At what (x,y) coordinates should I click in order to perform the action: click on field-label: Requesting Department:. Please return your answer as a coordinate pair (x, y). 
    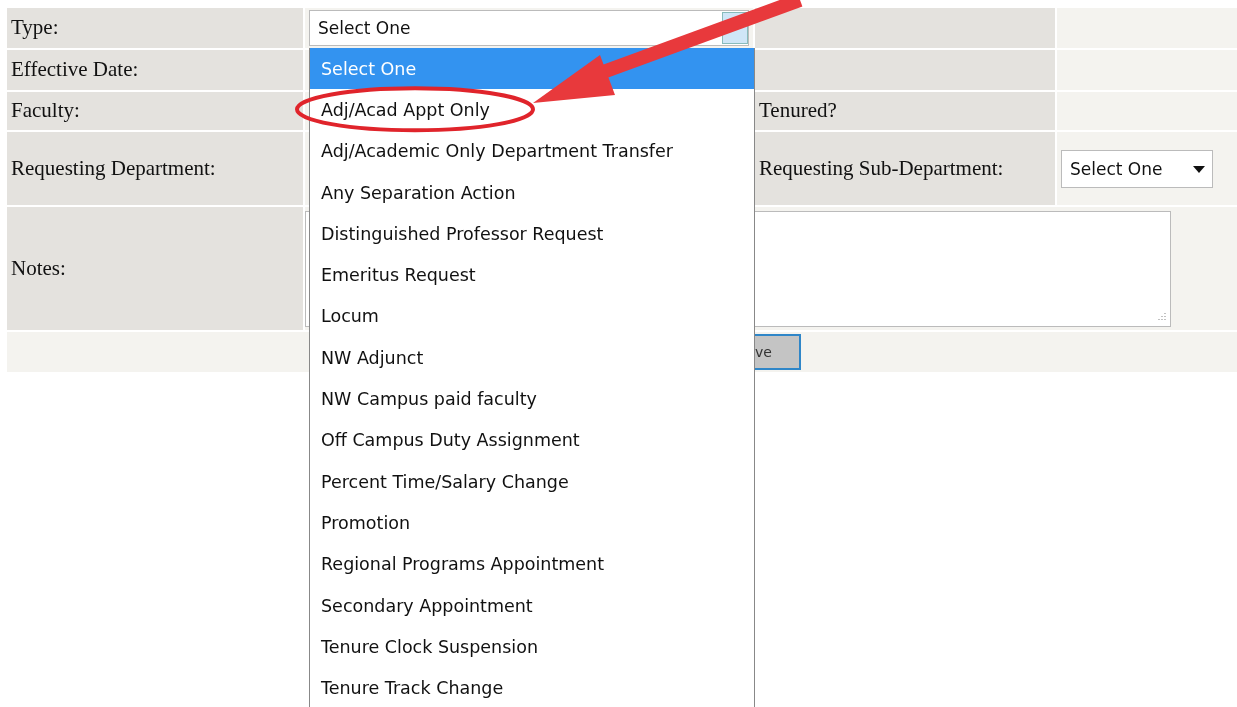
    Looking at the image, I should click on (113, 168).